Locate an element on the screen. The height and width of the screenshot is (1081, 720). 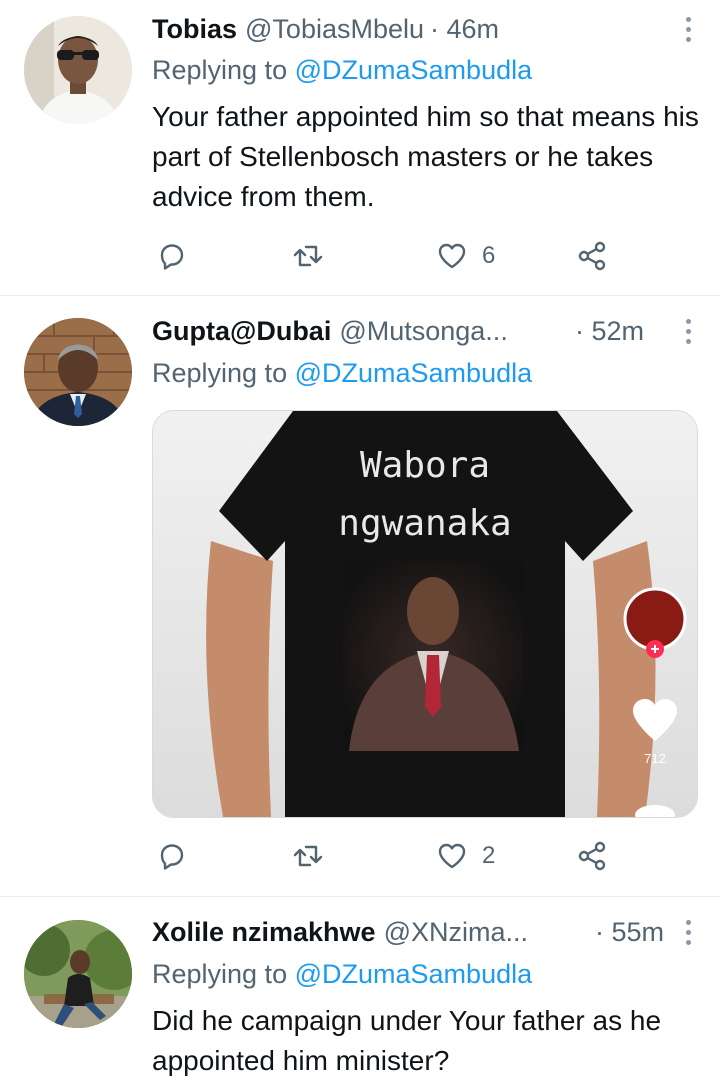
tweet-header: Tobias @TobiasMbelu · 46m is located at coordinates (426, 29).